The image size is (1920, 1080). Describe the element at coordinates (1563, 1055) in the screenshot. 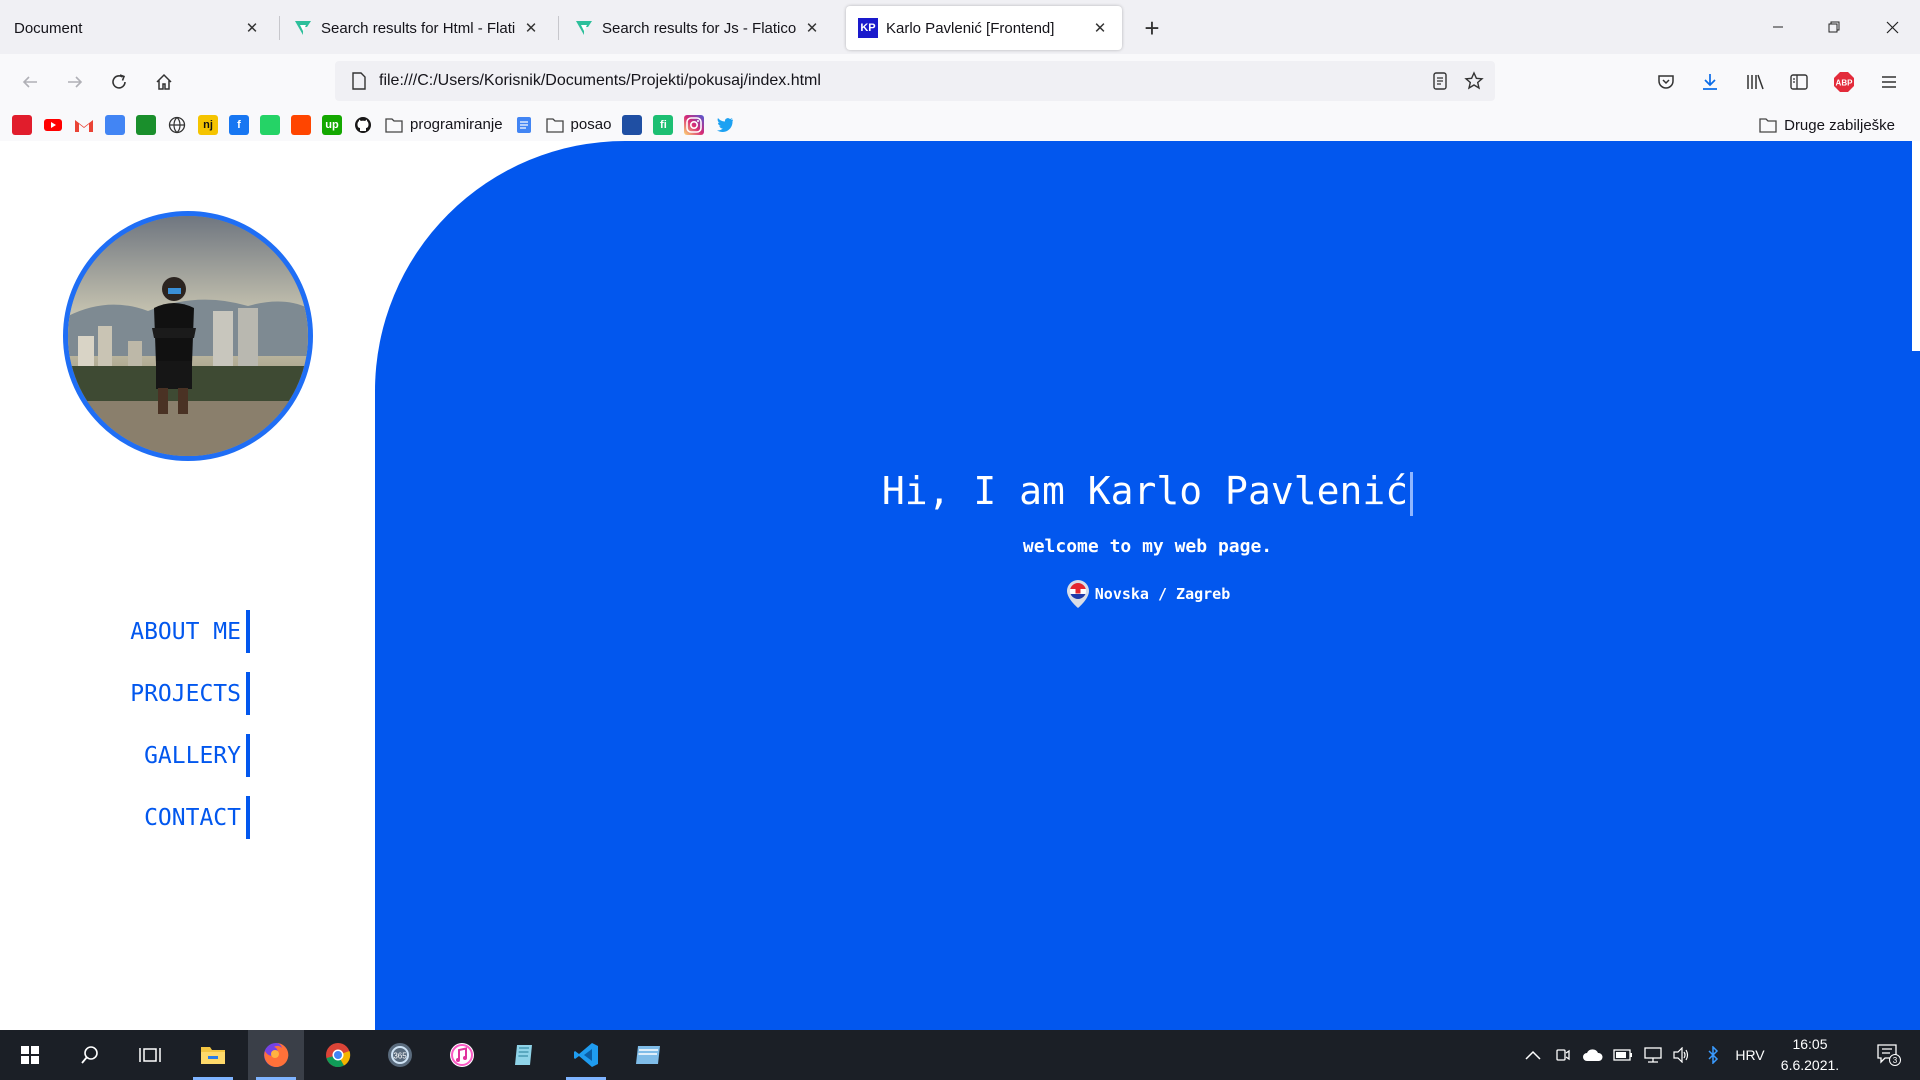

I see `meet-now-icon` at that location.